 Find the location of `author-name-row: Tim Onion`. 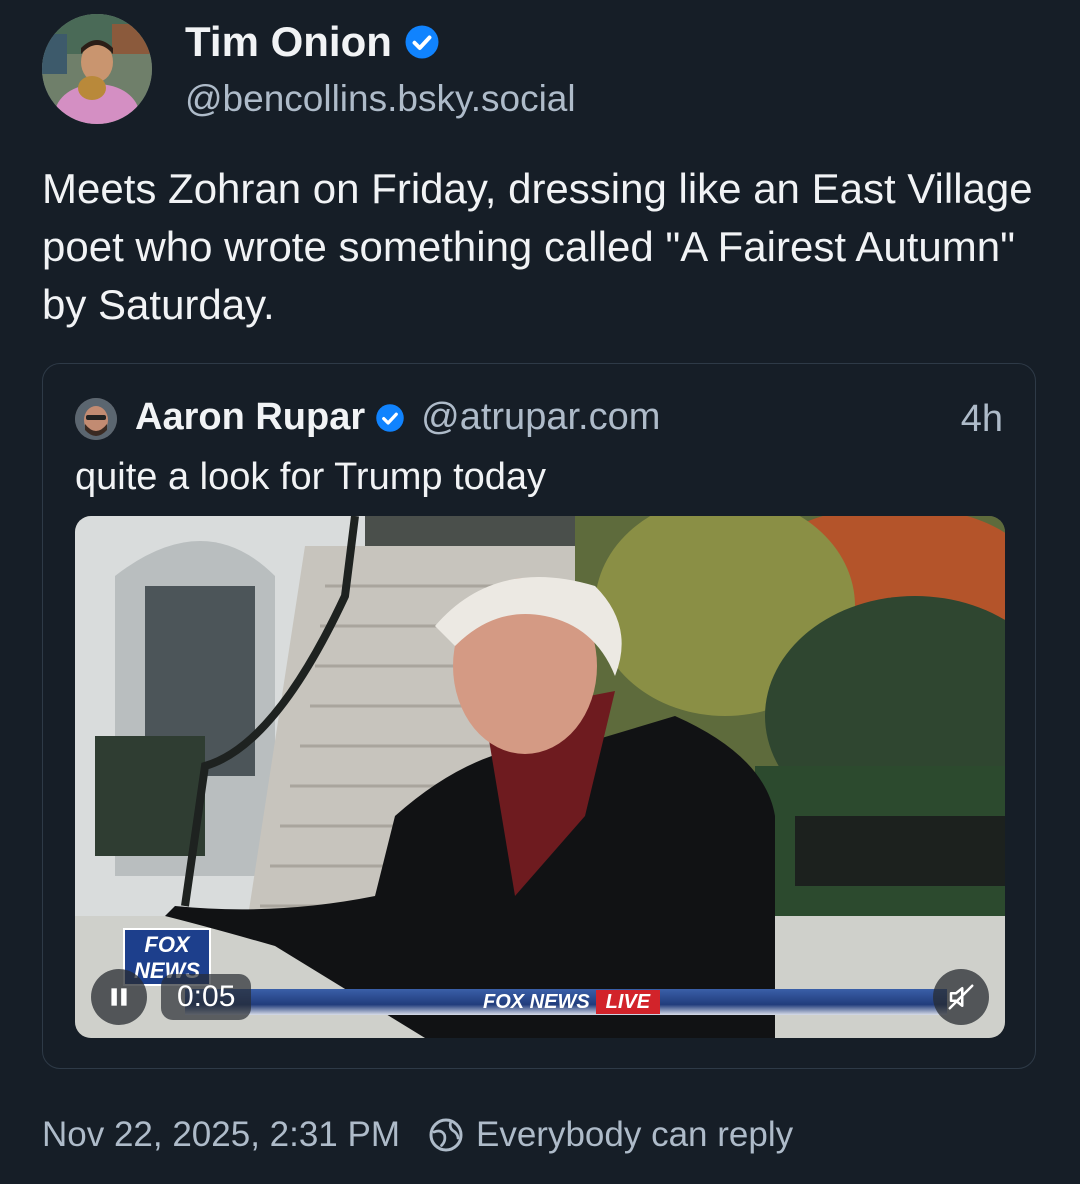

author-name-row: Tim Onion is located at coordinates (312, 42).